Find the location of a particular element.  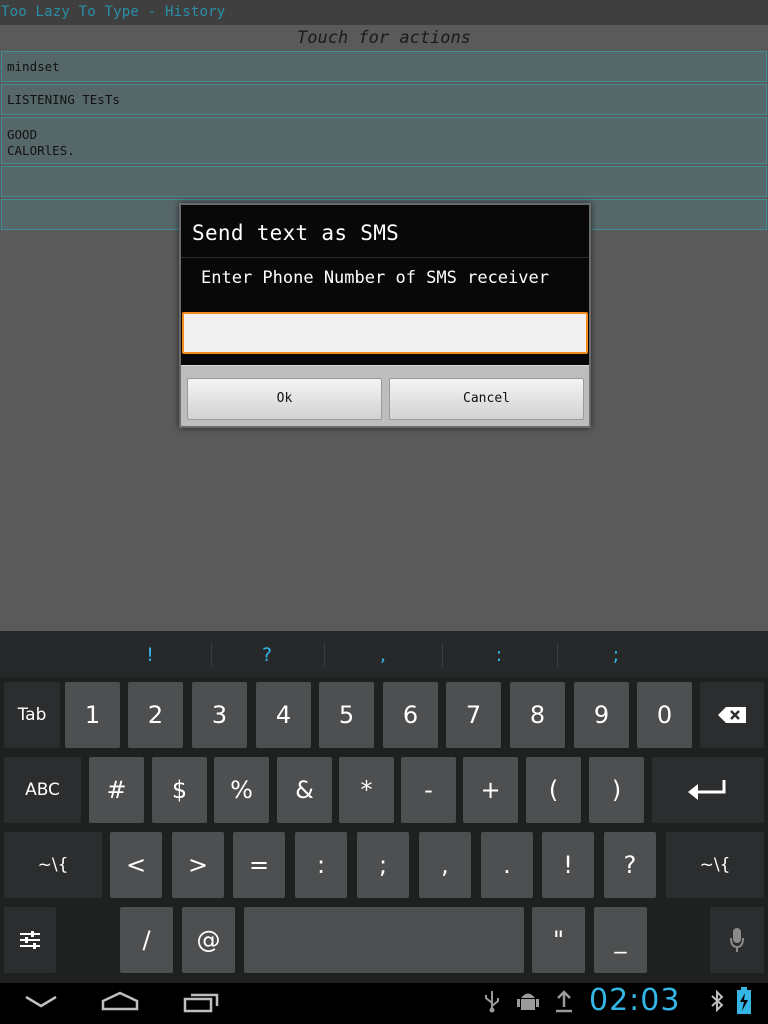

key-question: ? is located at coordinates (630, 865).